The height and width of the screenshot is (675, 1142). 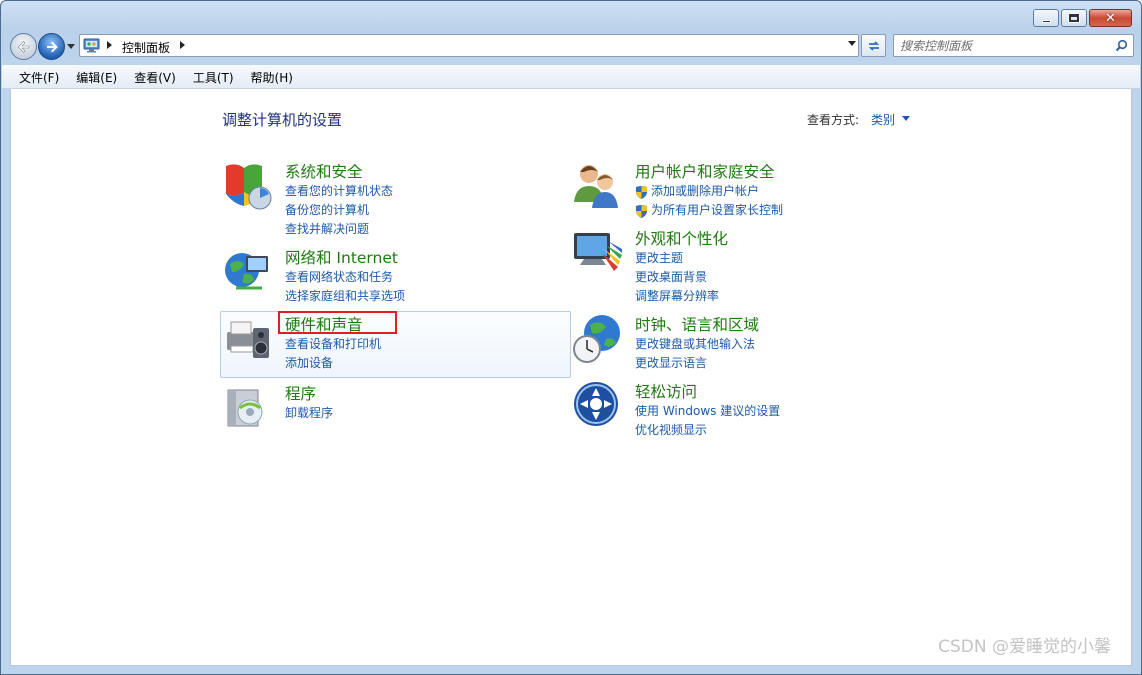 I want to click on clock-globe-icon, so click(x=598, y=339).